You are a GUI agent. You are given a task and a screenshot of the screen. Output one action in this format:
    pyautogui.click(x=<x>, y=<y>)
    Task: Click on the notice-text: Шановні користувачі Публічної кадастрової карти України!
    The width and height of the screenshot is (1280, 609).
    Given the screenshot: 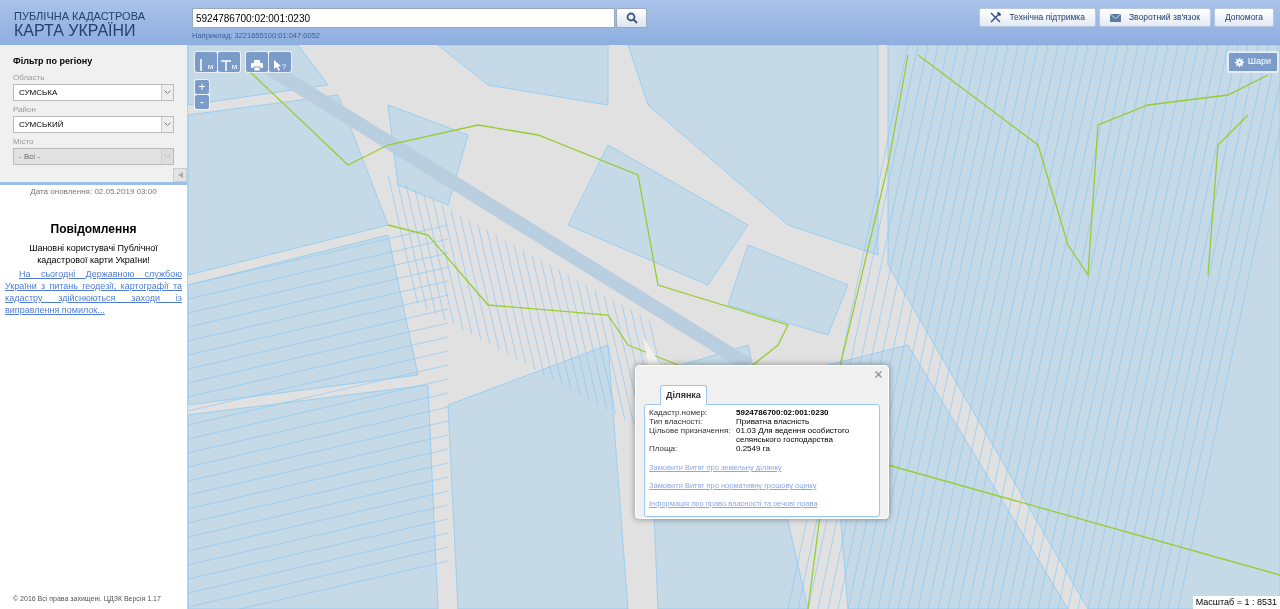 What is the action you would take?
    pyautogui.click(x=93, y=254)
    